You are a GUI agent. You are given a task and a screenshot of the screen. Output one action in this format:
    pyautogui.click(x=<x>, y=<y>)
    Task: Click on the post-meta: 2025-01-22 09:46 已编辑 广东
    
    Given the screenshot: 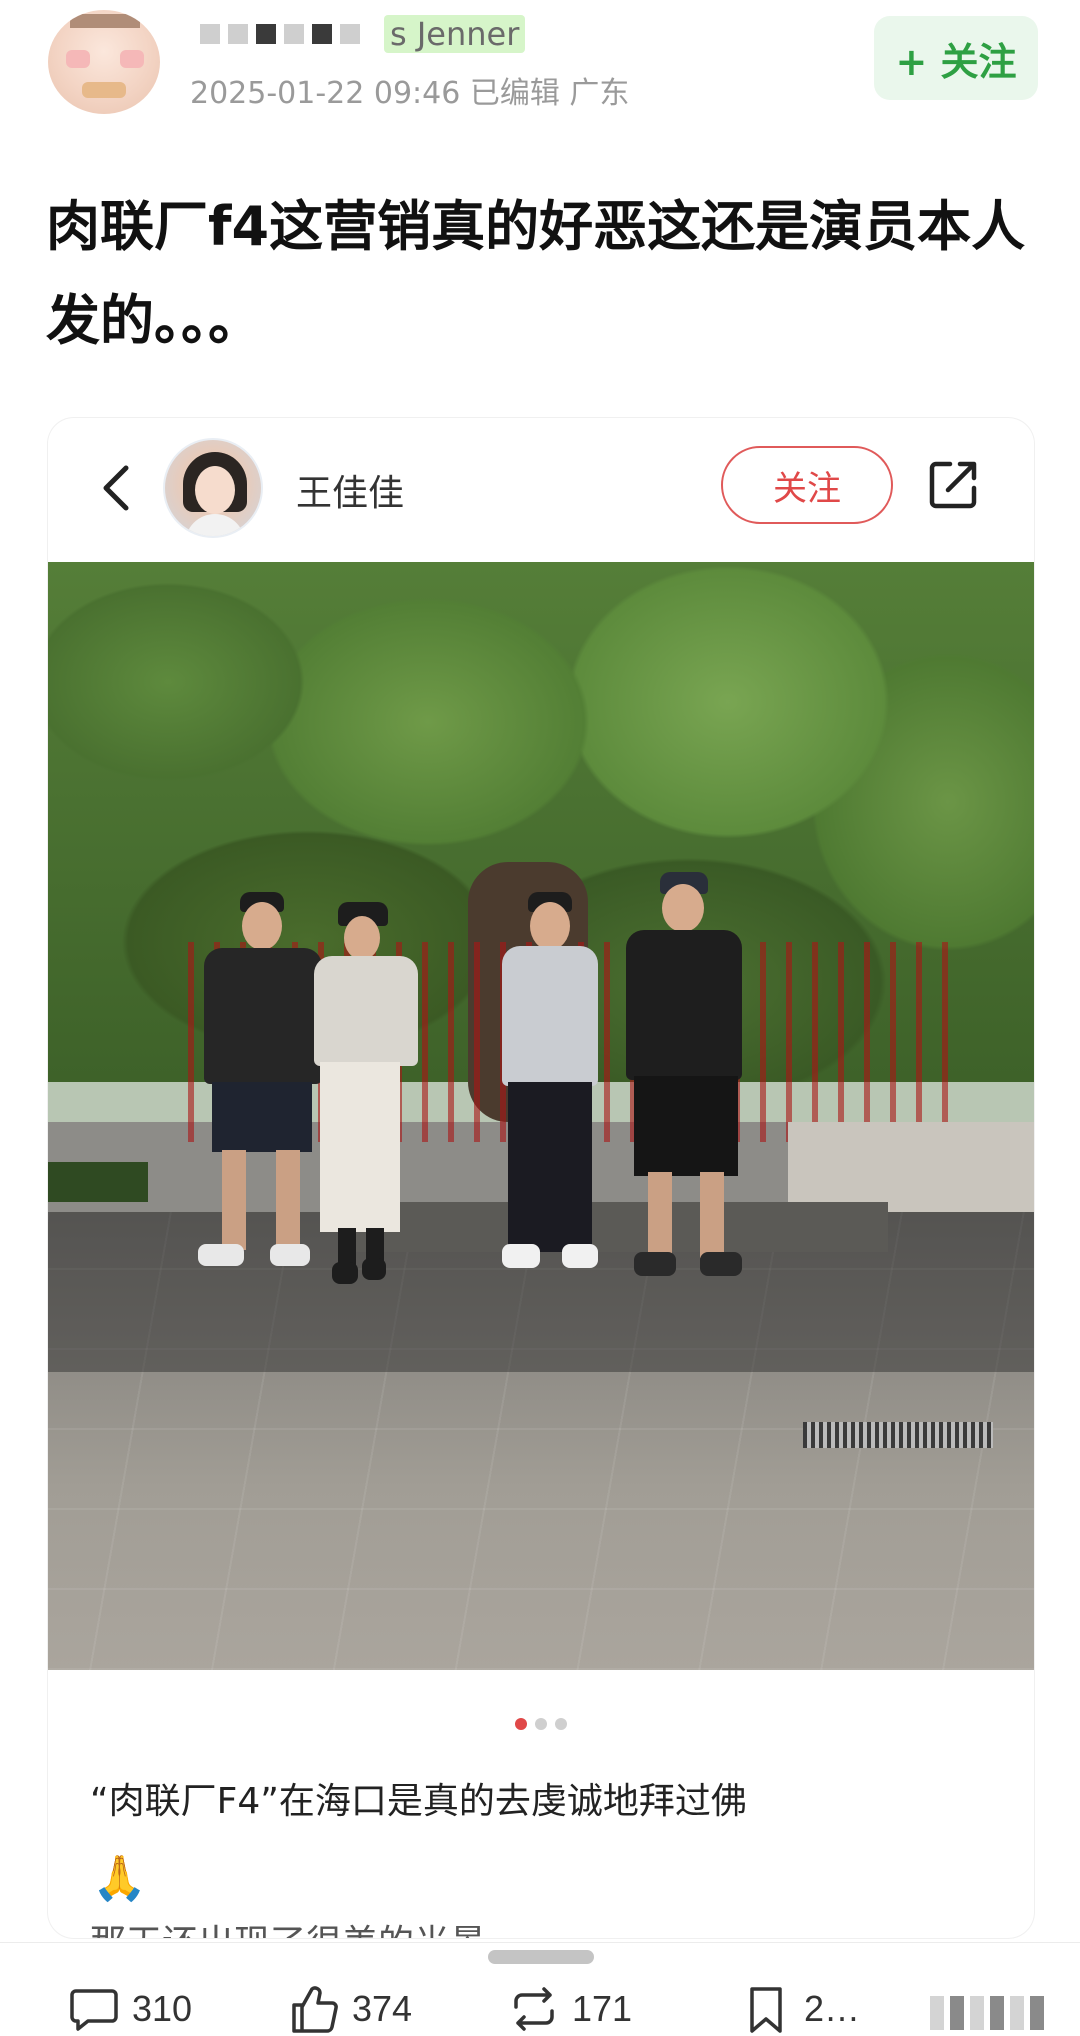 What is the action you would take?
    pyautogui.click(x=410, y=93)
    